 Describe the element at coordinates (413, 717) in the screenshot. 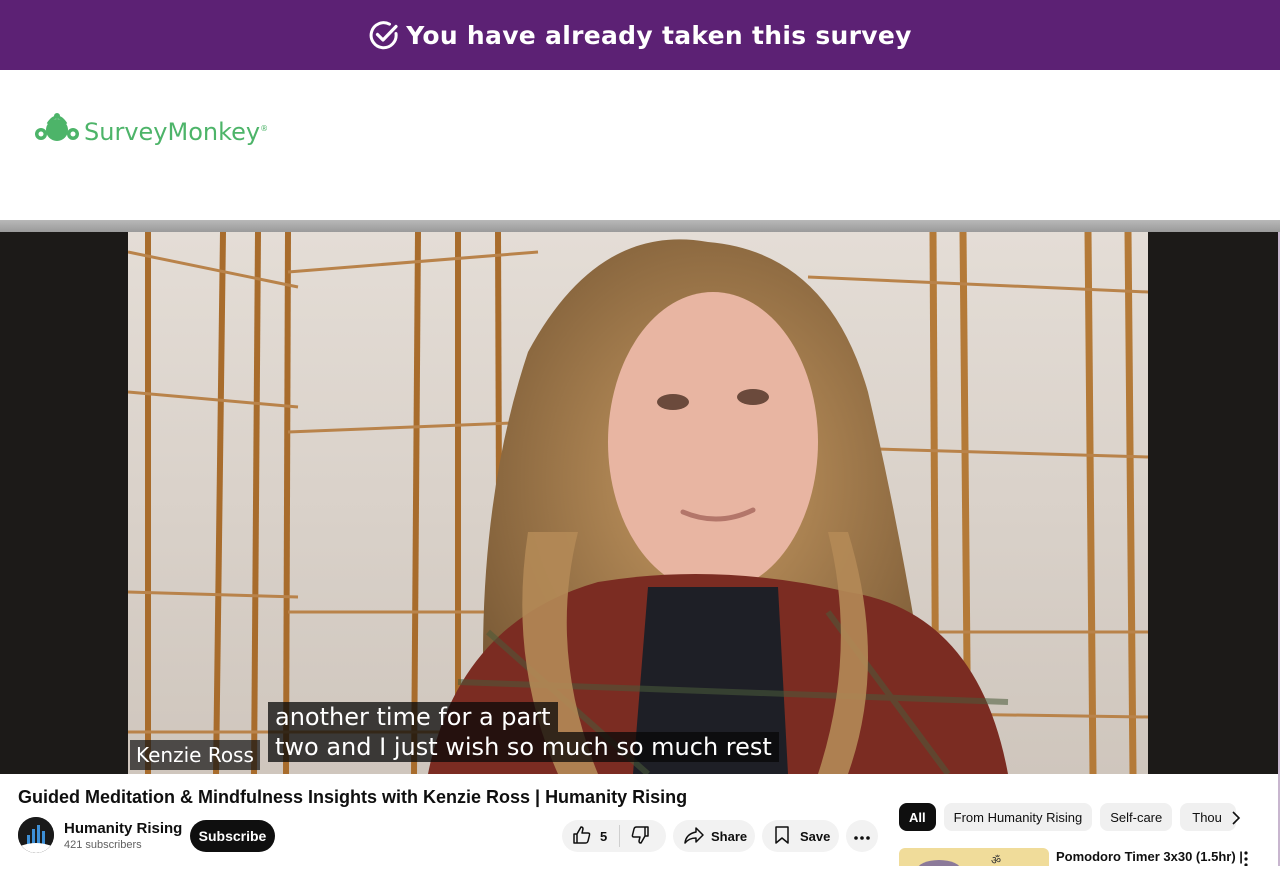

I see `caption-line: another time for a part` at that location.